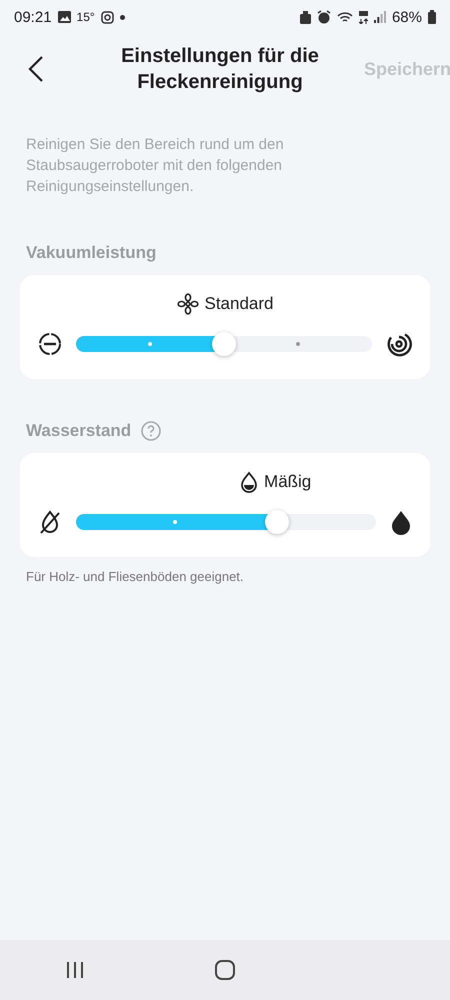 This screenshot has height=1000, width=450. I want to click on half-drop-icon, so click(249, 482).